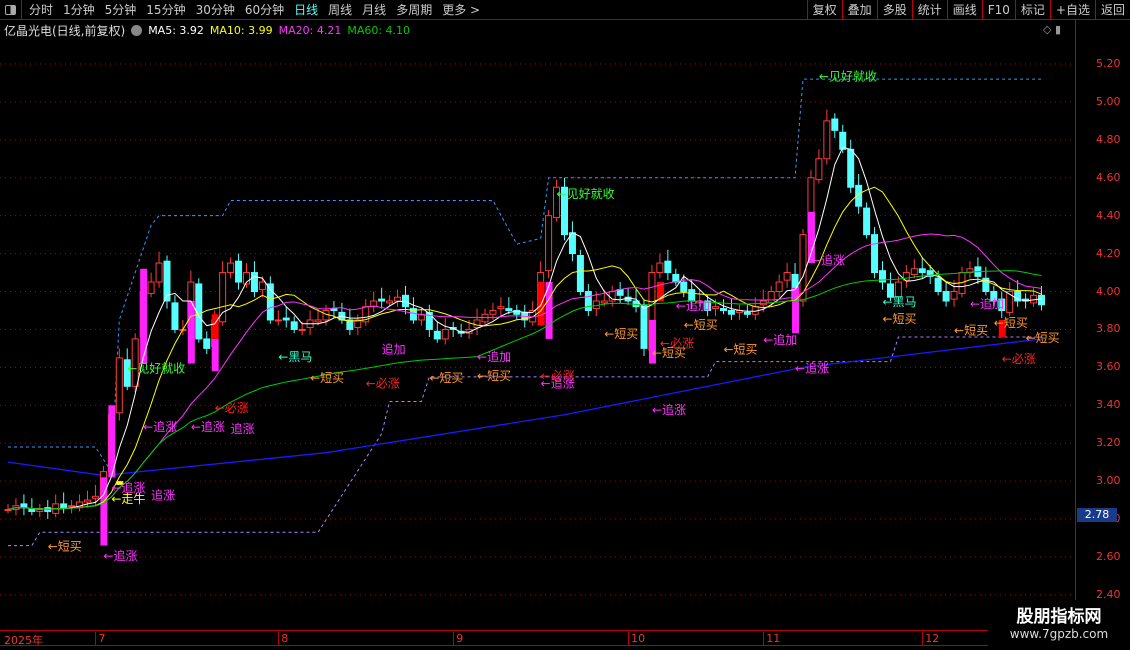 This screenshot has height=650, width=1130. Describe the element at coordinates (100, 639) in the screenshot. I see `date-tick-label: 7` at that location.